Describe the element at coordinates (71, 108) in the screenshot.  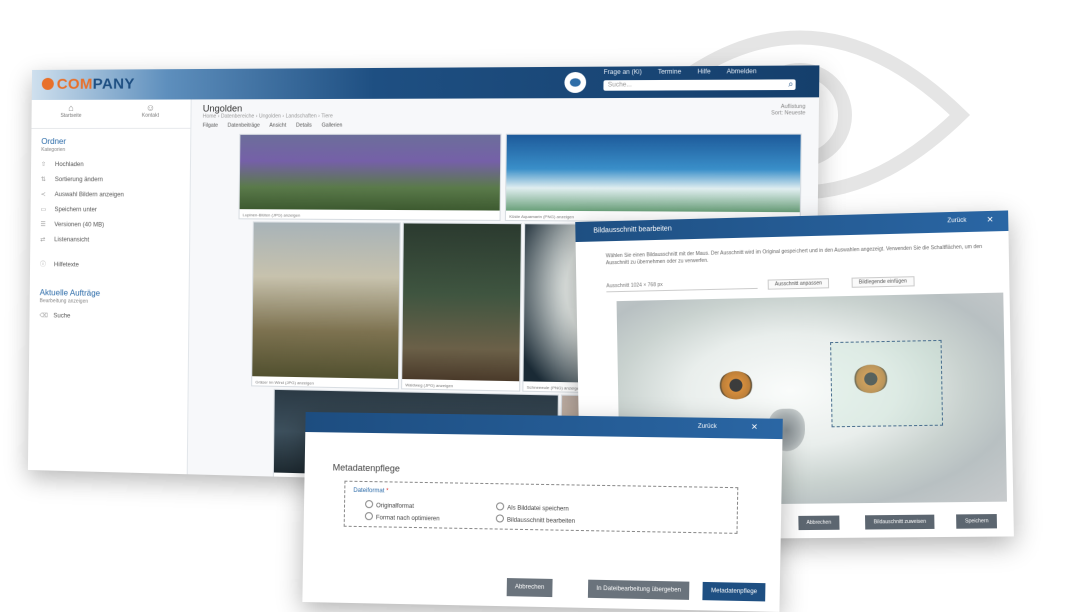
I see `home-icon: ⌂` at that location.